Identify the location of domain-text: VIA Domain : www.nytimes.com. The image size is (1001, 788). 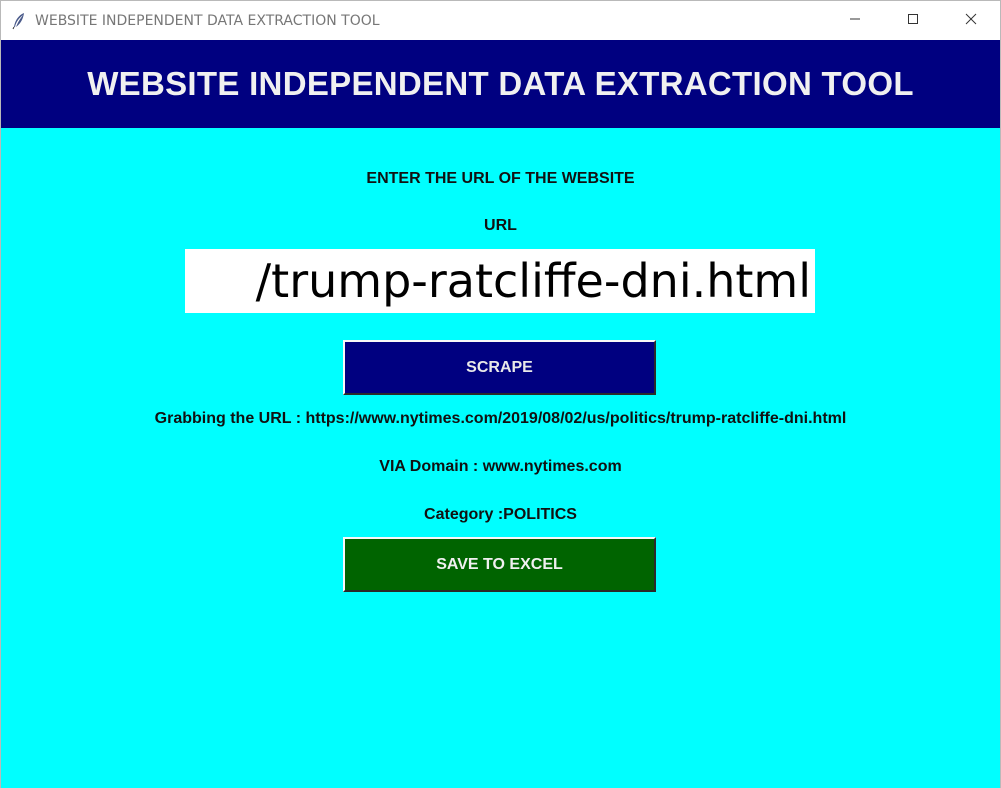
(500, 466).